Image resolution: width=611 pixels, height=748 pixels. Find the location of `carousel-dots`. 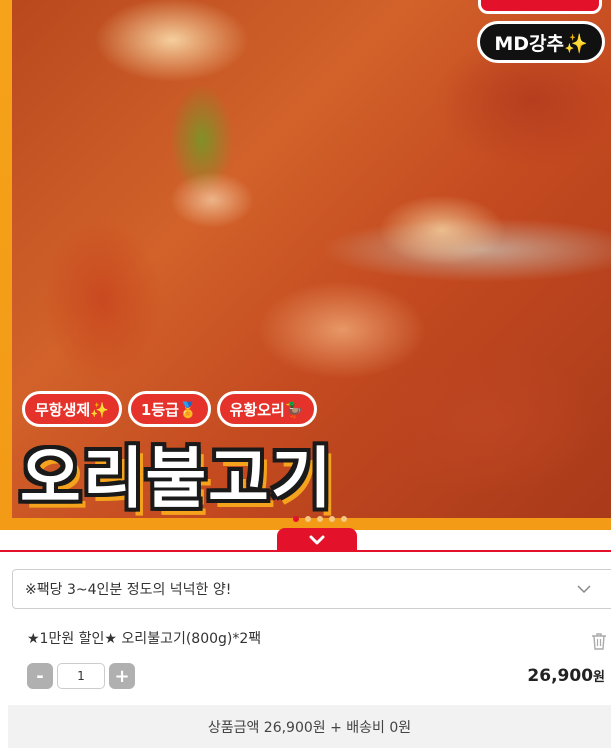

carousel-dots is located at coordinates (320, 519).